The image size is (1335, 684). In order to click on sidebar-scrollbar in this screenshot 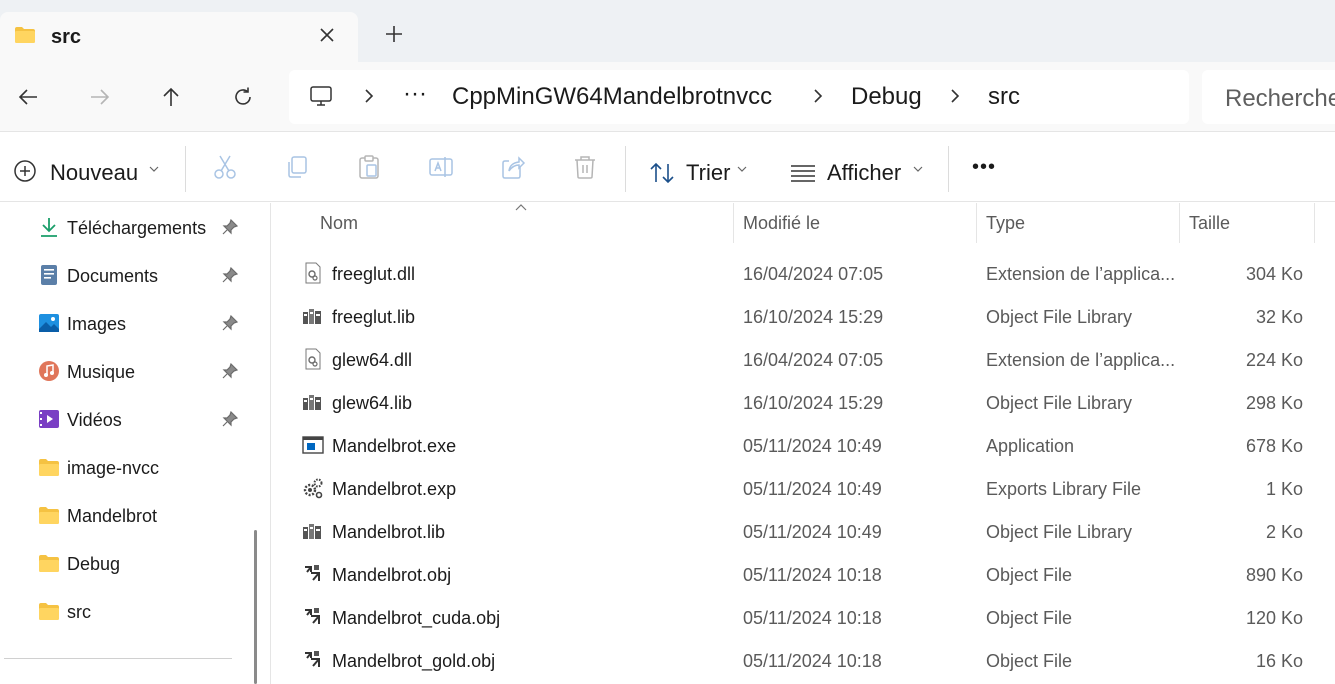, I will do `click(255, 607)`.